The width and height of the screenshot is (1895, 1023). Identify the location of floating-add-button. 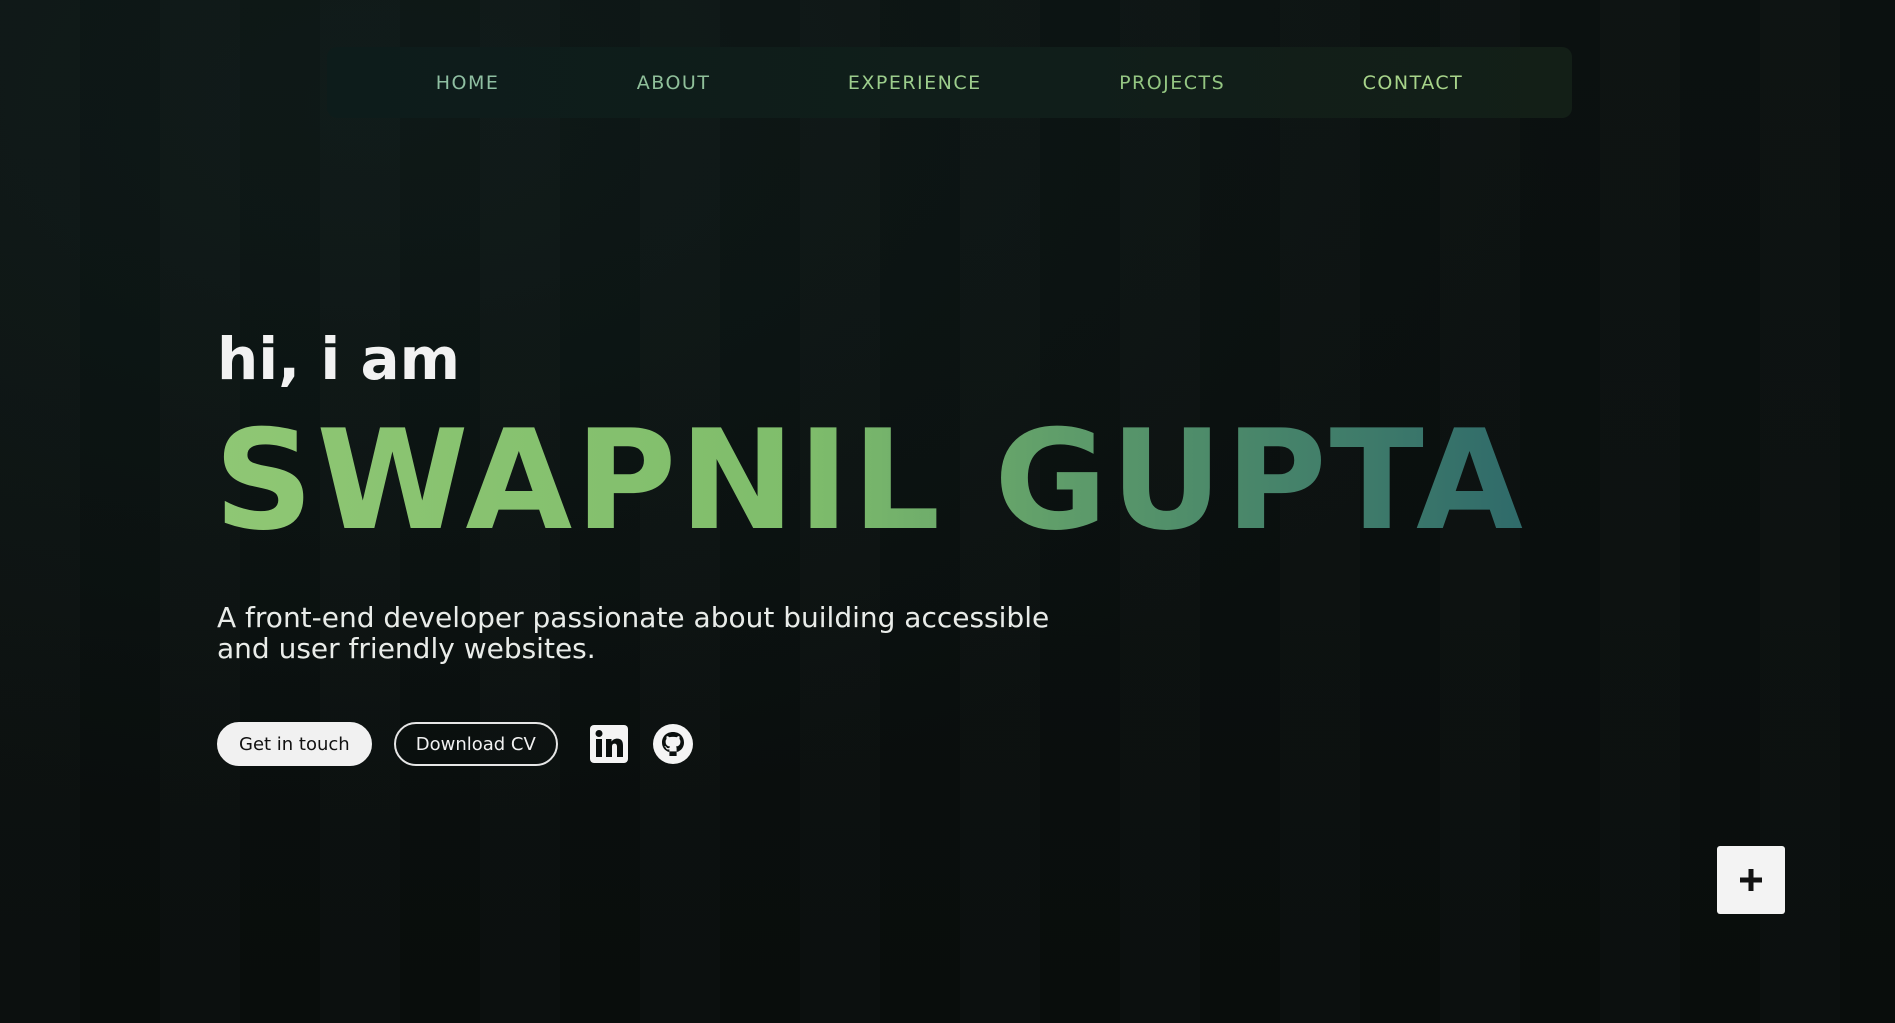
(1751, 880).